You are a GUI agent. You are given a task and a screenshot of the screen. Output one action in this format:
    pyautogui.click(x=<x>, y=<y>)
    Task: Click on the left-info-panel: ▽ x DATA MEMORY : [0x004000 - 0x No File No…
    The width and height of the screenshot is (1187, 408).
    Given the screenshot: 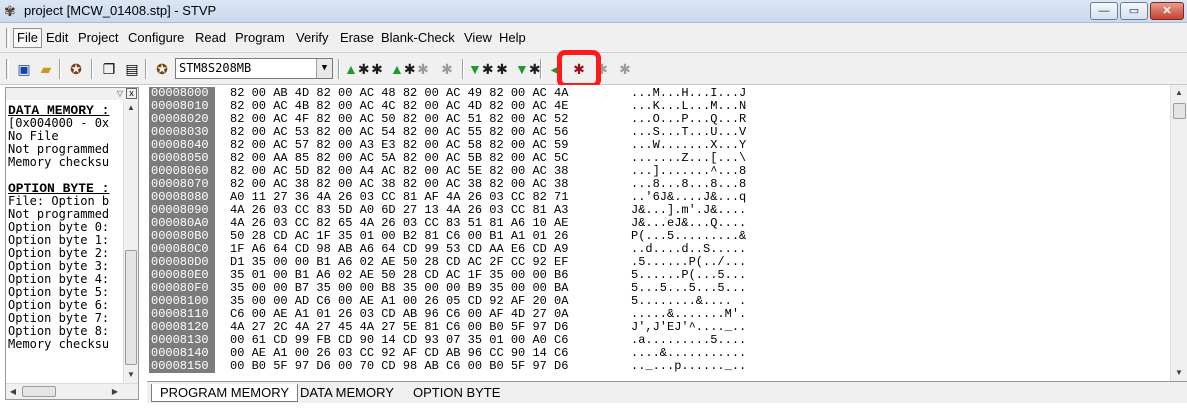 What is the action you would take?
    pyautogui.click(x=72, y=243)
    